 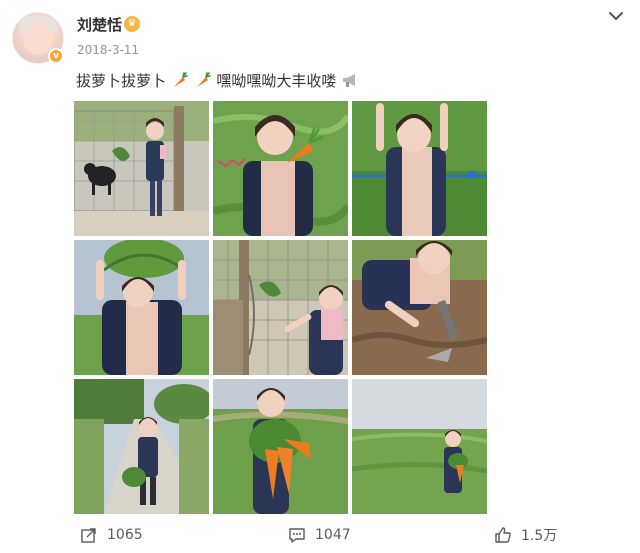 I want to click on thumbs-up-icon, so click(x=503, y=535).